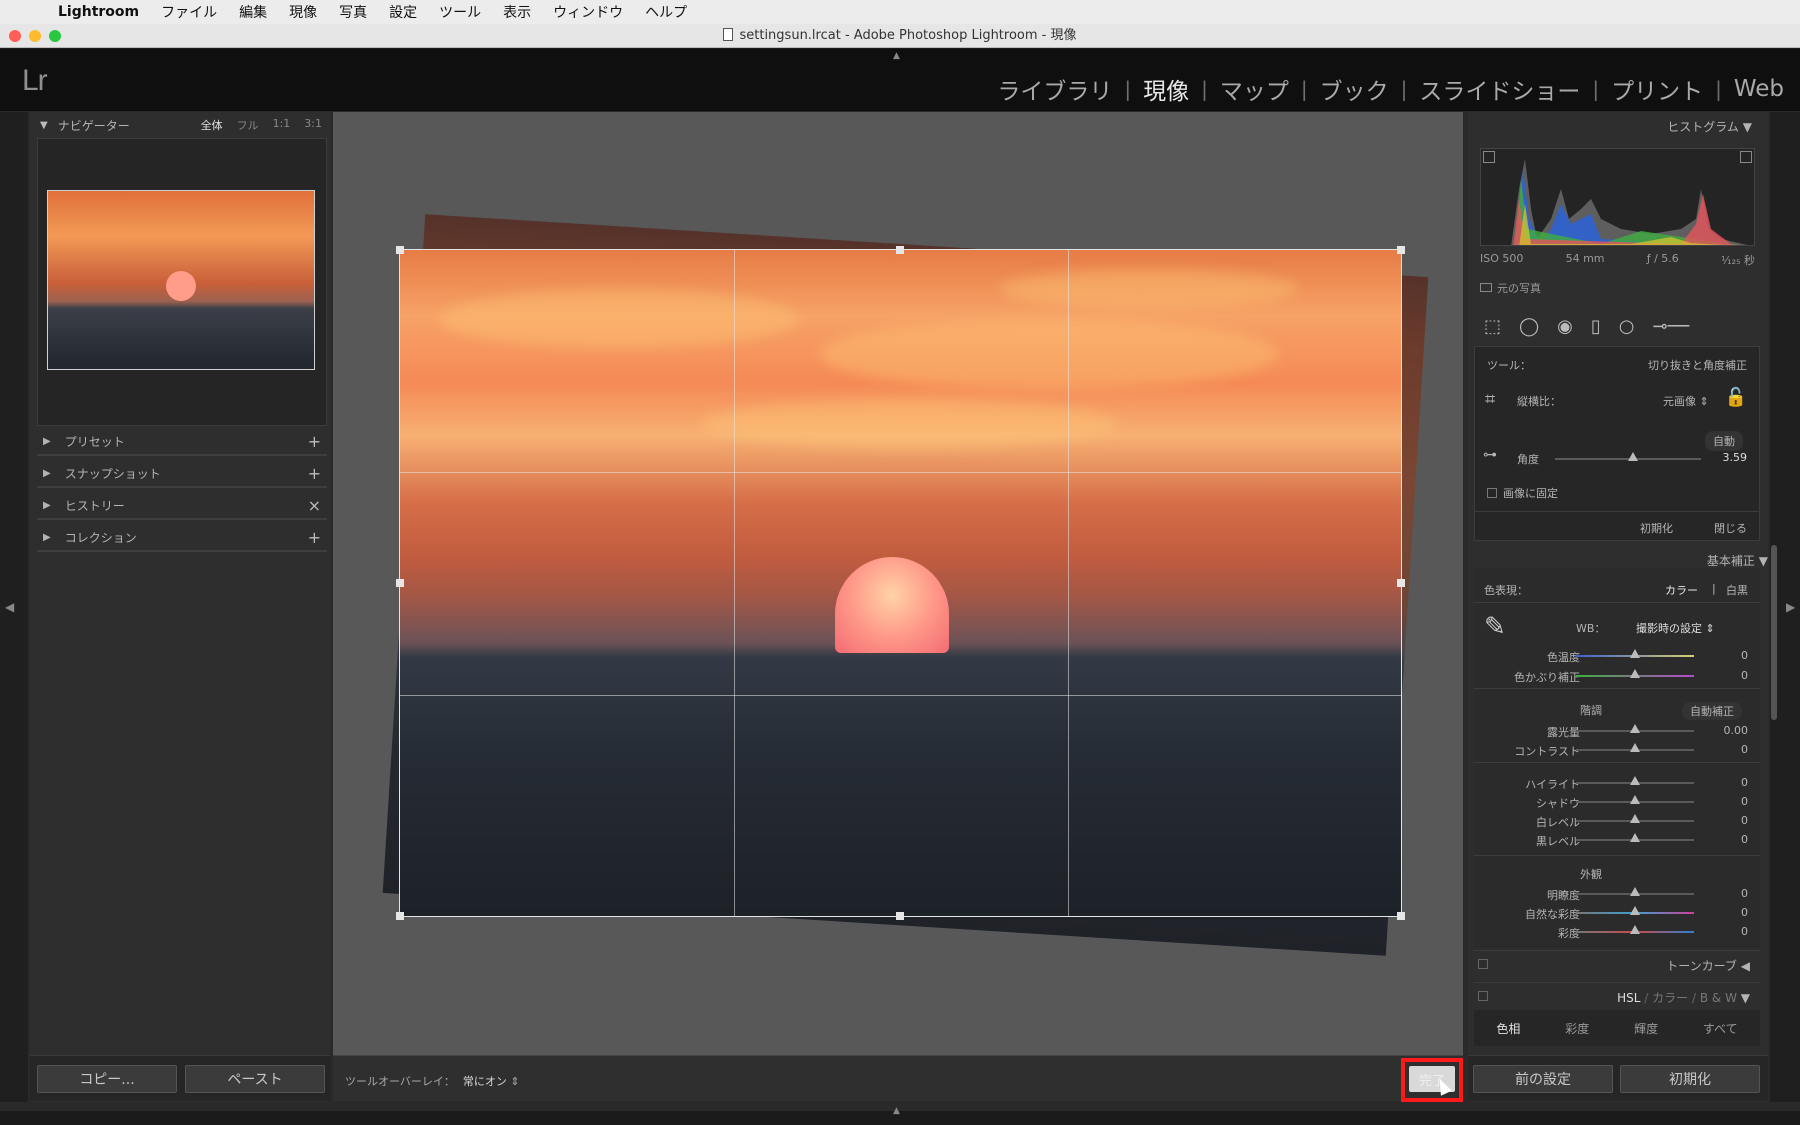  I want to click on menu-window: ウィンドウ, so click(588, 12).